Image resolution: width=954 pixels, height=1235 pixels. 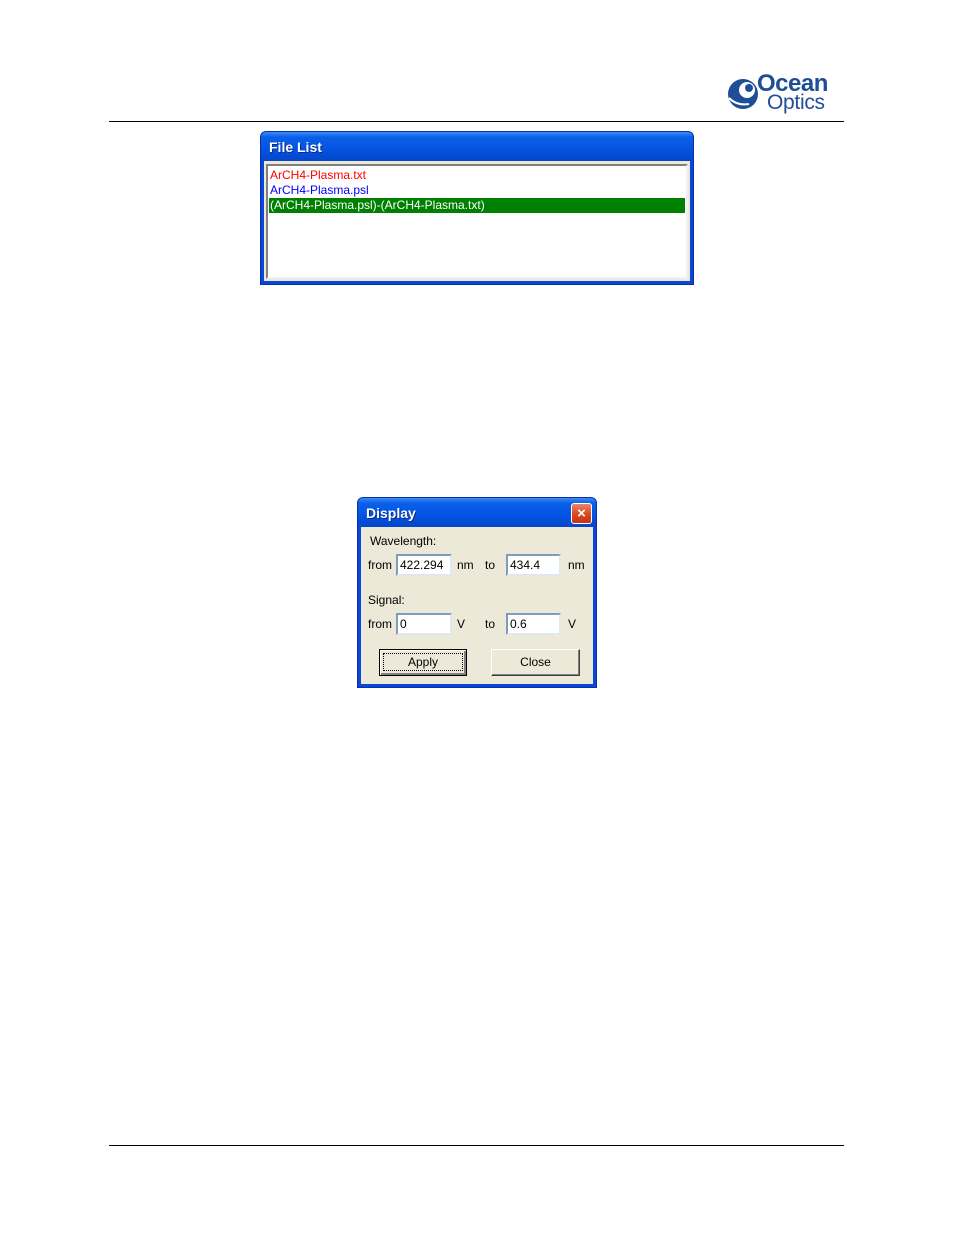 I want to click on signal-from-label: from, so click(x=380, y=624).